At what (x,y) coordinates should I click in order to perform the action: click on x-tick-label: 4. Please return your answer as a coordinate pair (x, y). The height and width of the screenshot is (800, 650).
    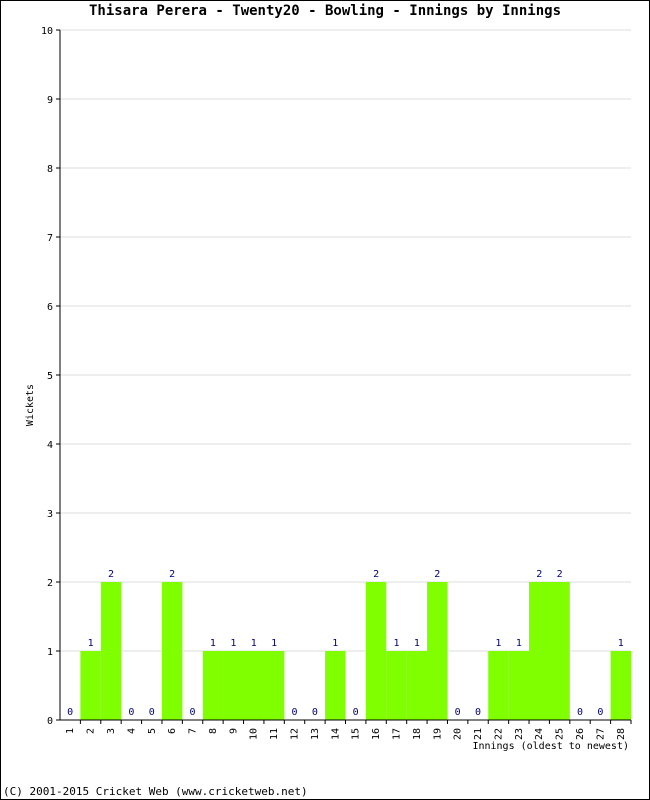
    Looking at the image, I should click on (131, 731).